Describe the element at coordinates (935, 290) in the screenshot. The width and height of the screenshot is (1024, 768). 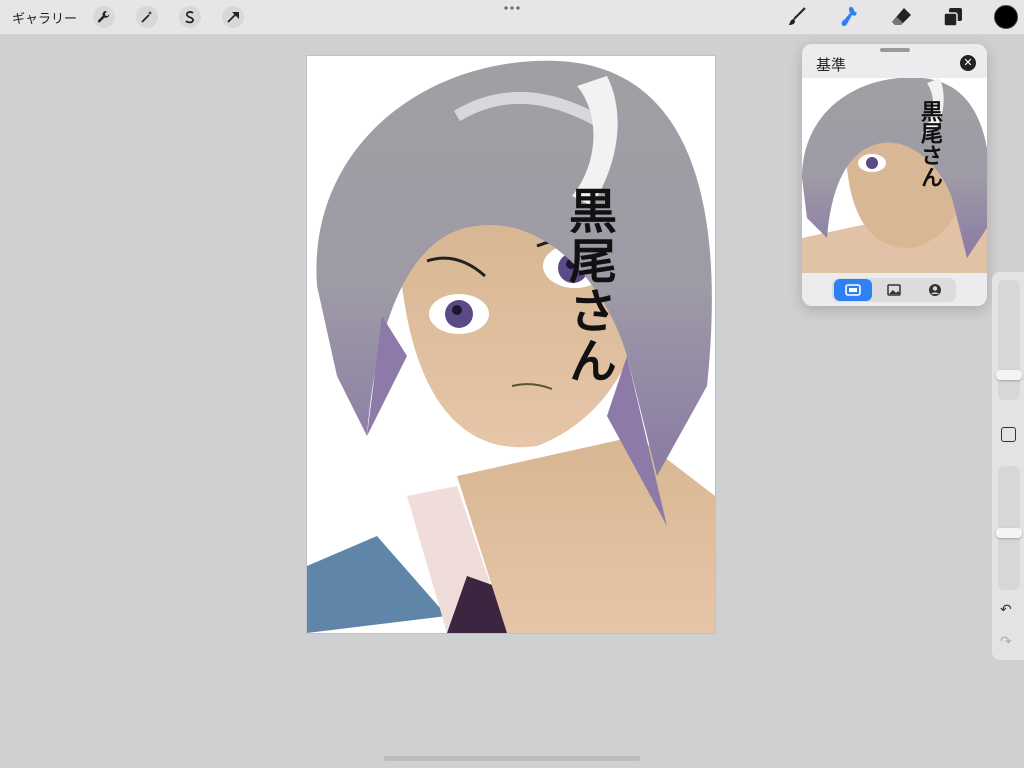
I see `face-mode-icon` at that location.